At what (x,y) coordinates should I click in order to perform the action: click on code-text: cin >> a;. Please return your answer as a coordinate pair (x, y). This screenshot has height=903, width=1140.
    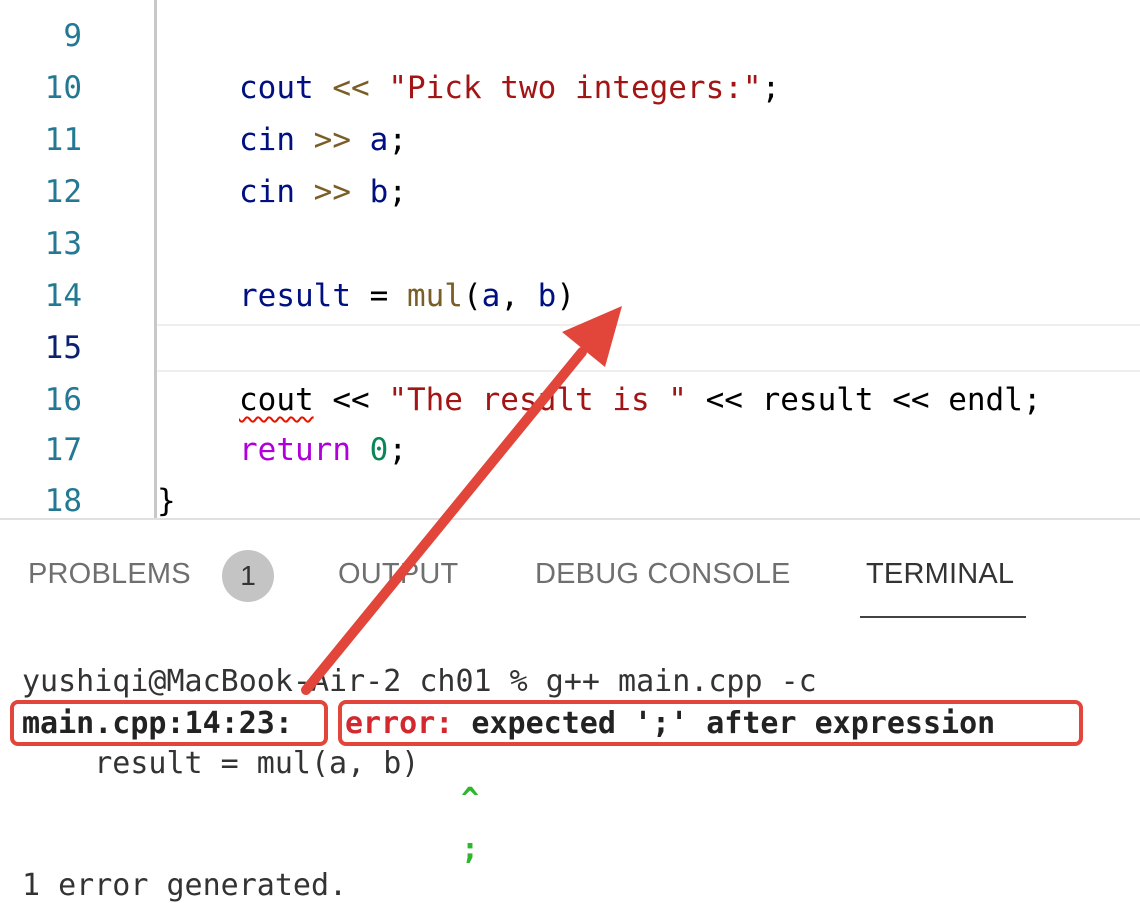
    Looking at the image, I should click on (323, 140).